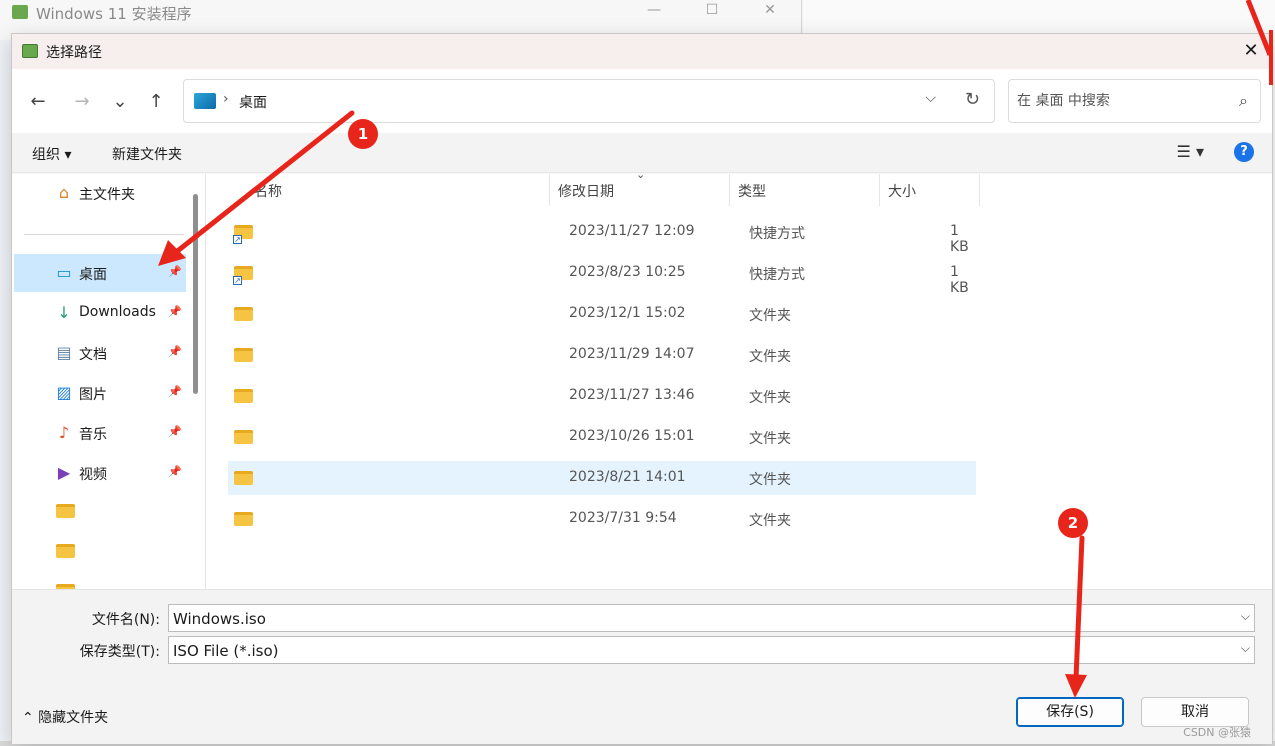  I want to click on column-header-label: 名称, so click(268, 192).